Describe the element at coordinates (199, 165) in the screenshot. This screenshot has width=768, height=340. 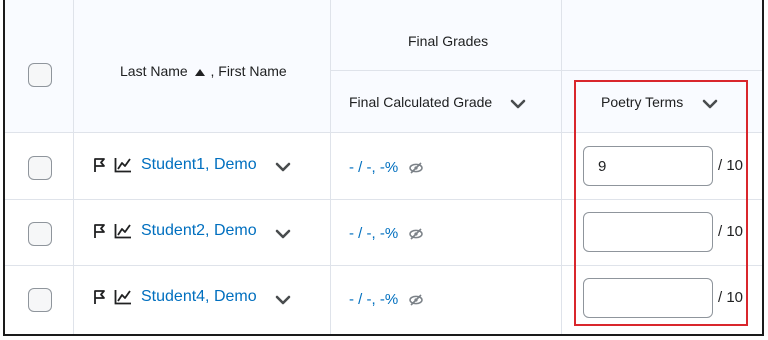
I see `student-name-link: Student1, Demo` at that location.